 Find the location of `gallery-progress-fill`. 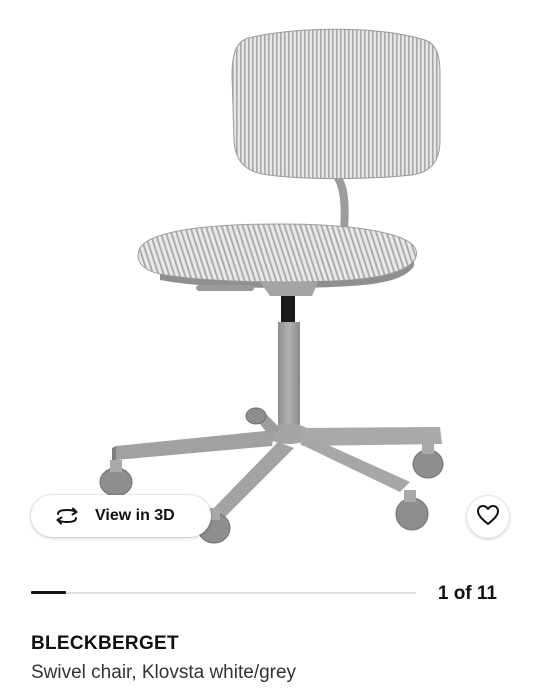

gallery-progress-fill is located at coordinates (48, 592).